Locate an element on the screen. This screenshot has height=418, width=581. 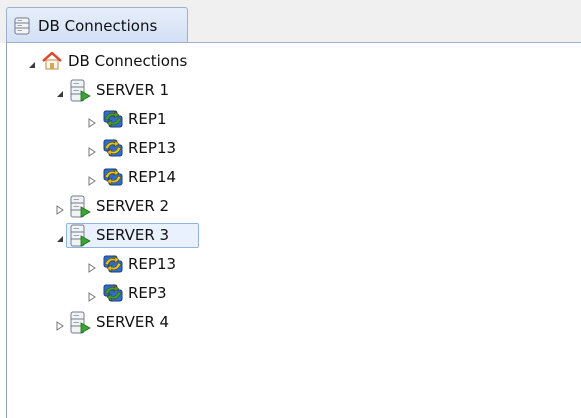
tab-bar: DB Connections is located at coordinates (290, 21).